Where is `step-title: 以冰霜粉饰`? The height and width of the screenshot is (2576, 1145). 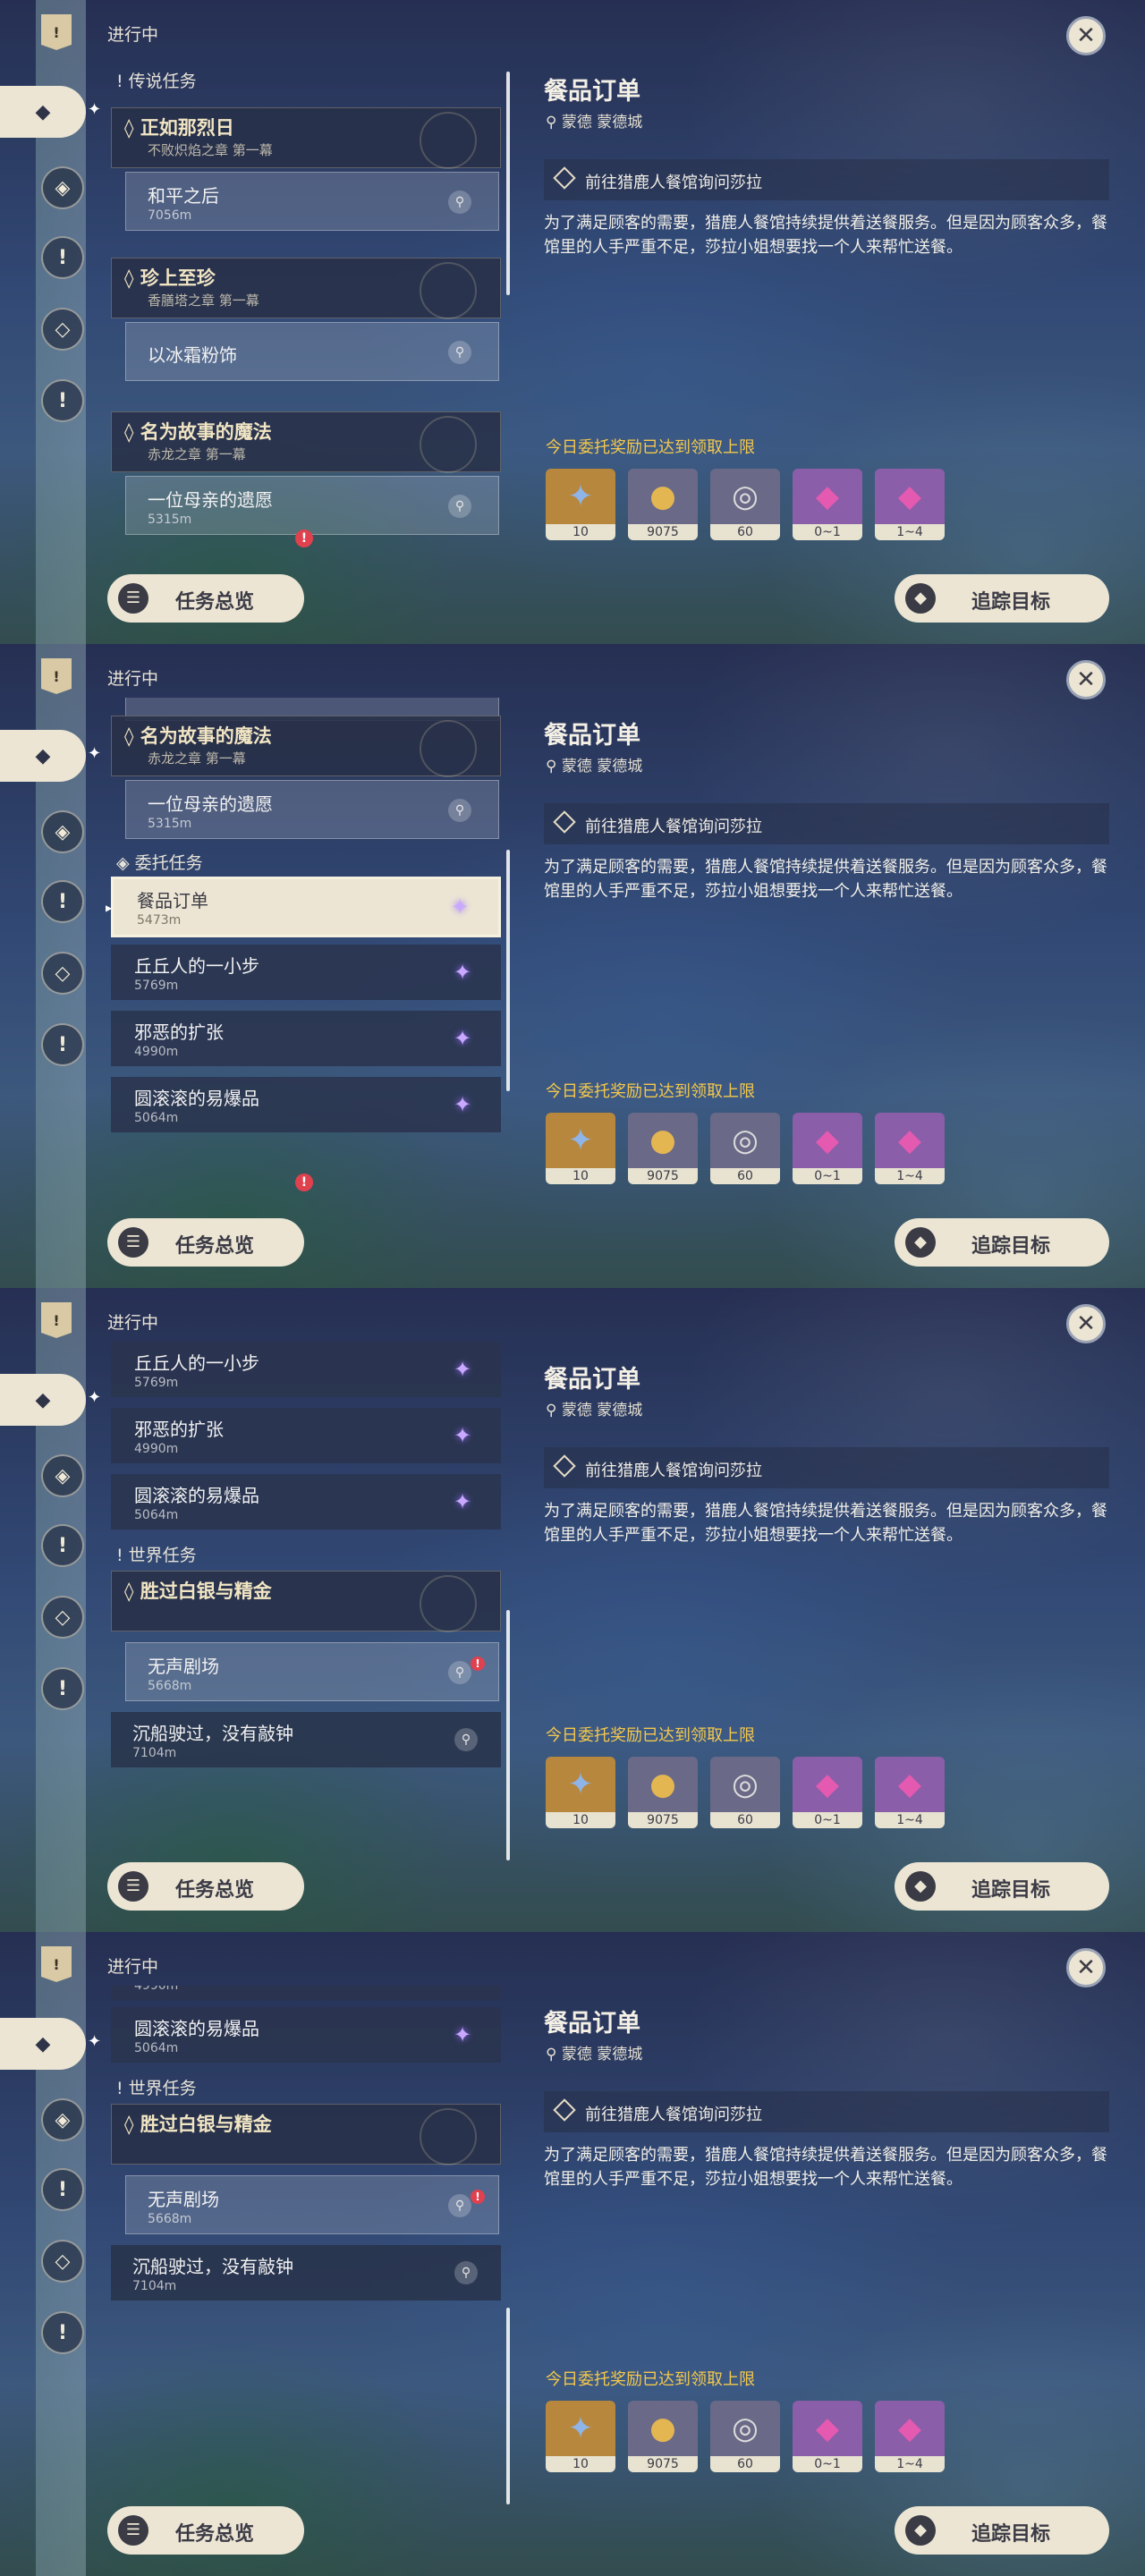
step-title: 以冰霜粉饰 is located at coordinates (192, 355).